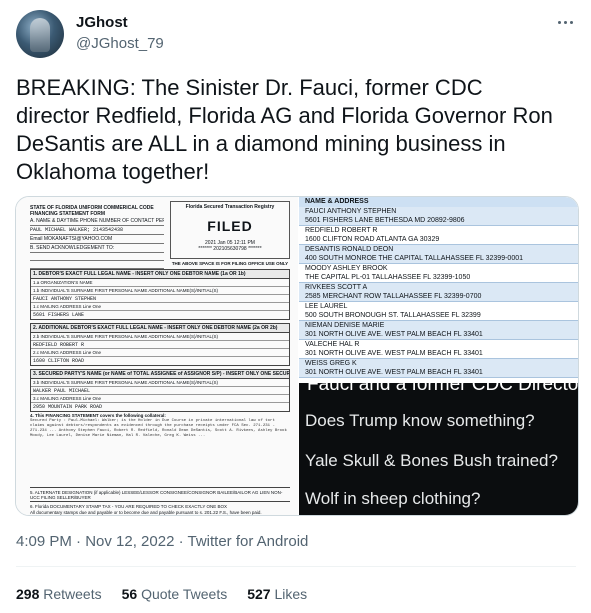 The width and height of the screenshot is (591, 613). Describe the element at coordinates (385, 220) in the screenshot. I see `row-address: 5601 FISHERS LANE BETHESDA MD 20892-9806` at that location.